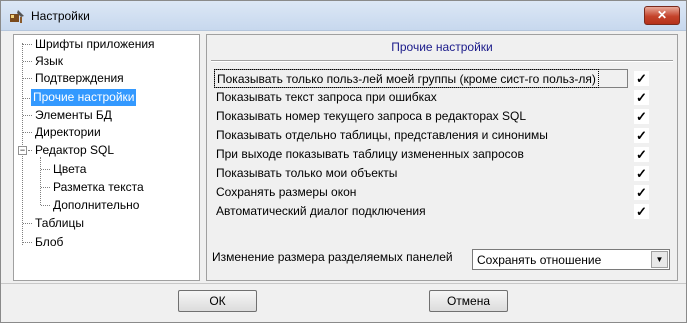 This screenshot has width=687, height=323. Describe the element at coordinates (307, 173) in the screenshot. I see `option-label: Показывать только мои объекты` at that location.